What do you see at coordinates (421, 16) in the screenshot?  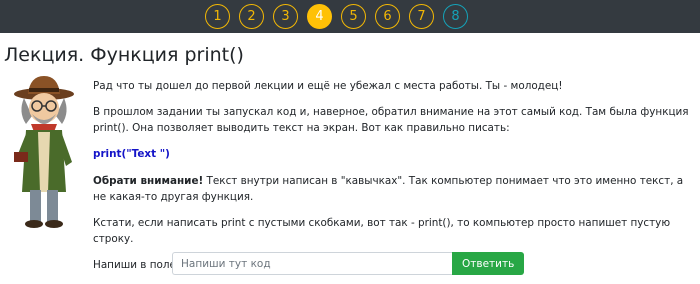 I see `page-7-button: 7` at bounding box center [421, 16].